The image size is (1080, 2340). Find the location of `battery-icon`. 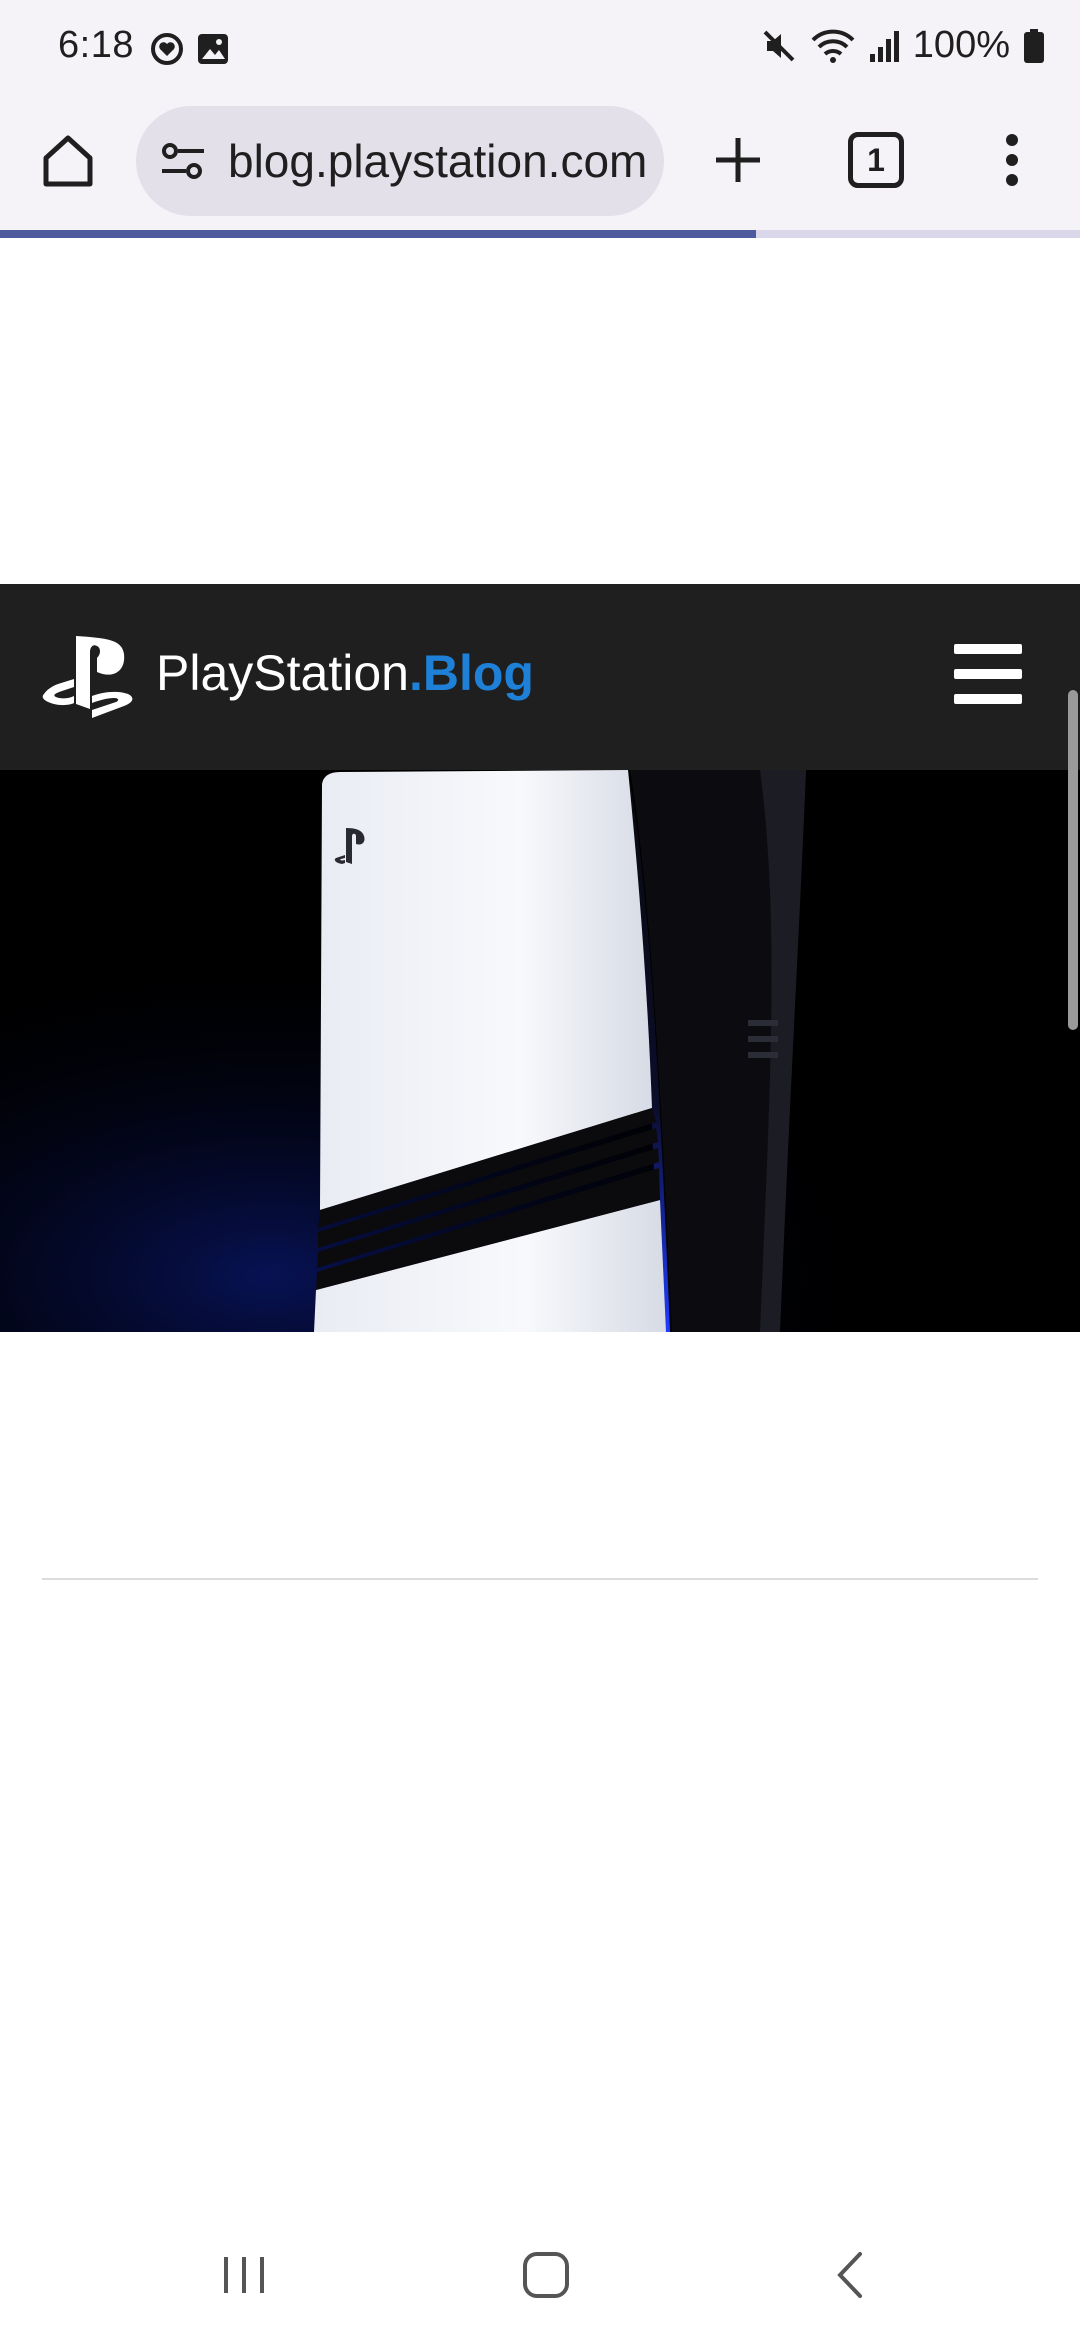

battery-icon is located at coordinates (1034, 45).